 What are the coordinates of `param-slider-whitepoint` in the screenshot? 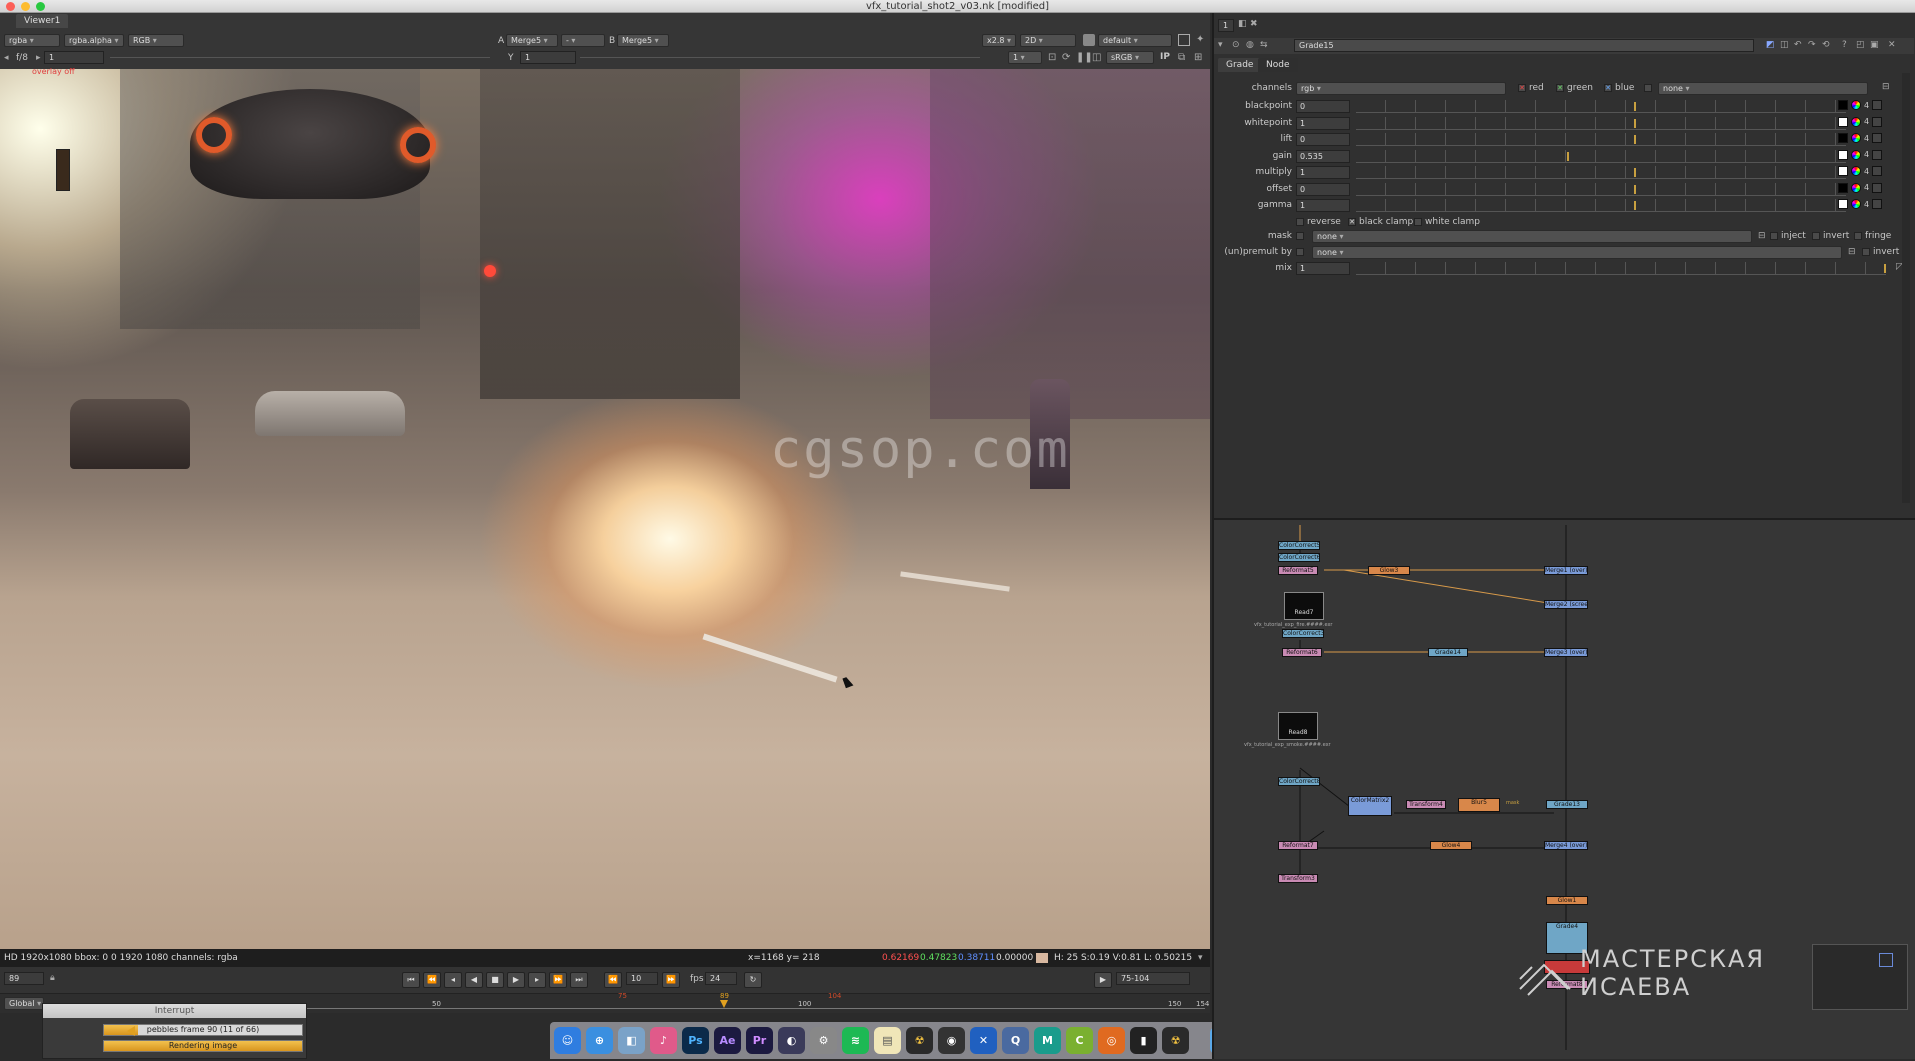 It's located at (1601, 123).